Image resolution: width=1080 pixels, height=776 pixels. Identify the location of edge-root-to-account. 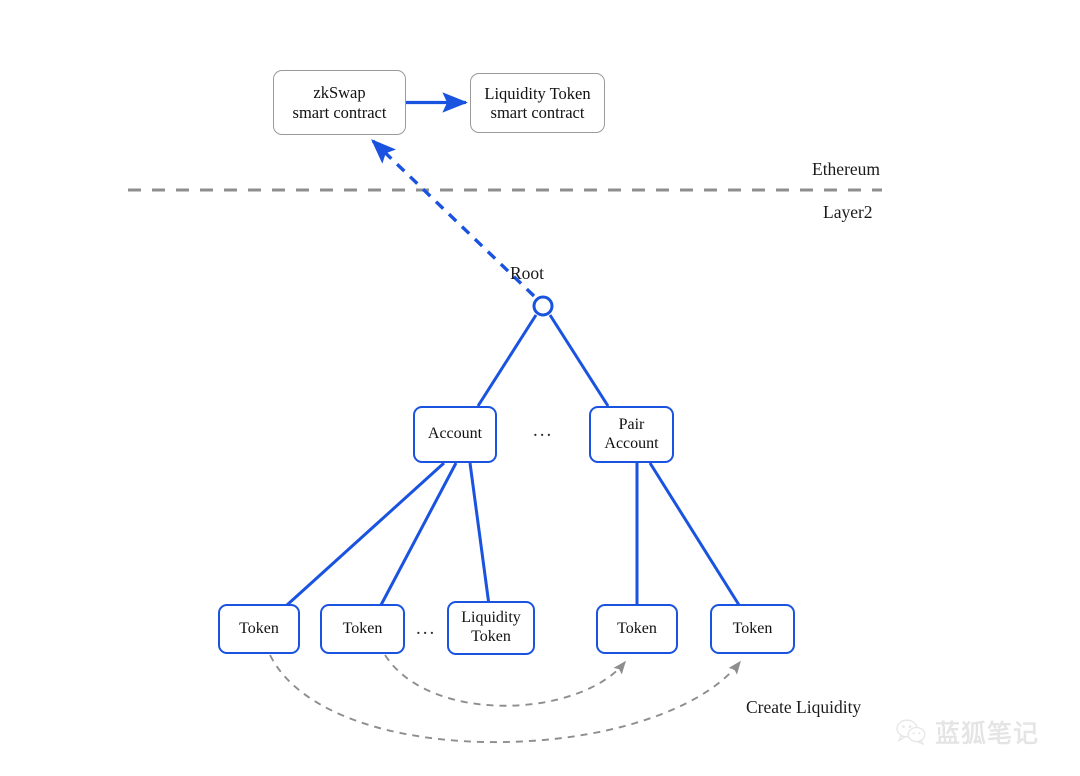
(507, 360).